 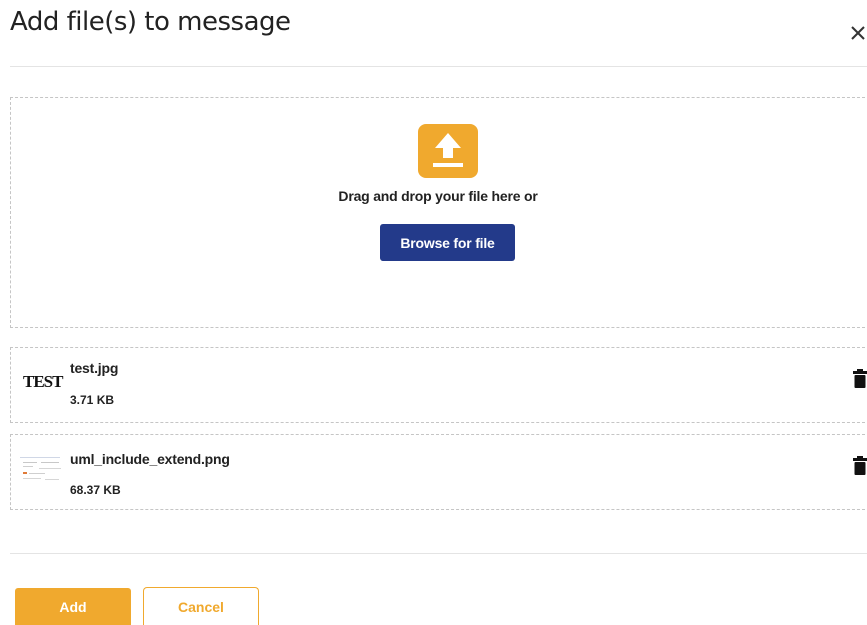 I want to click on footer-divider, so click(x=438, y=553).